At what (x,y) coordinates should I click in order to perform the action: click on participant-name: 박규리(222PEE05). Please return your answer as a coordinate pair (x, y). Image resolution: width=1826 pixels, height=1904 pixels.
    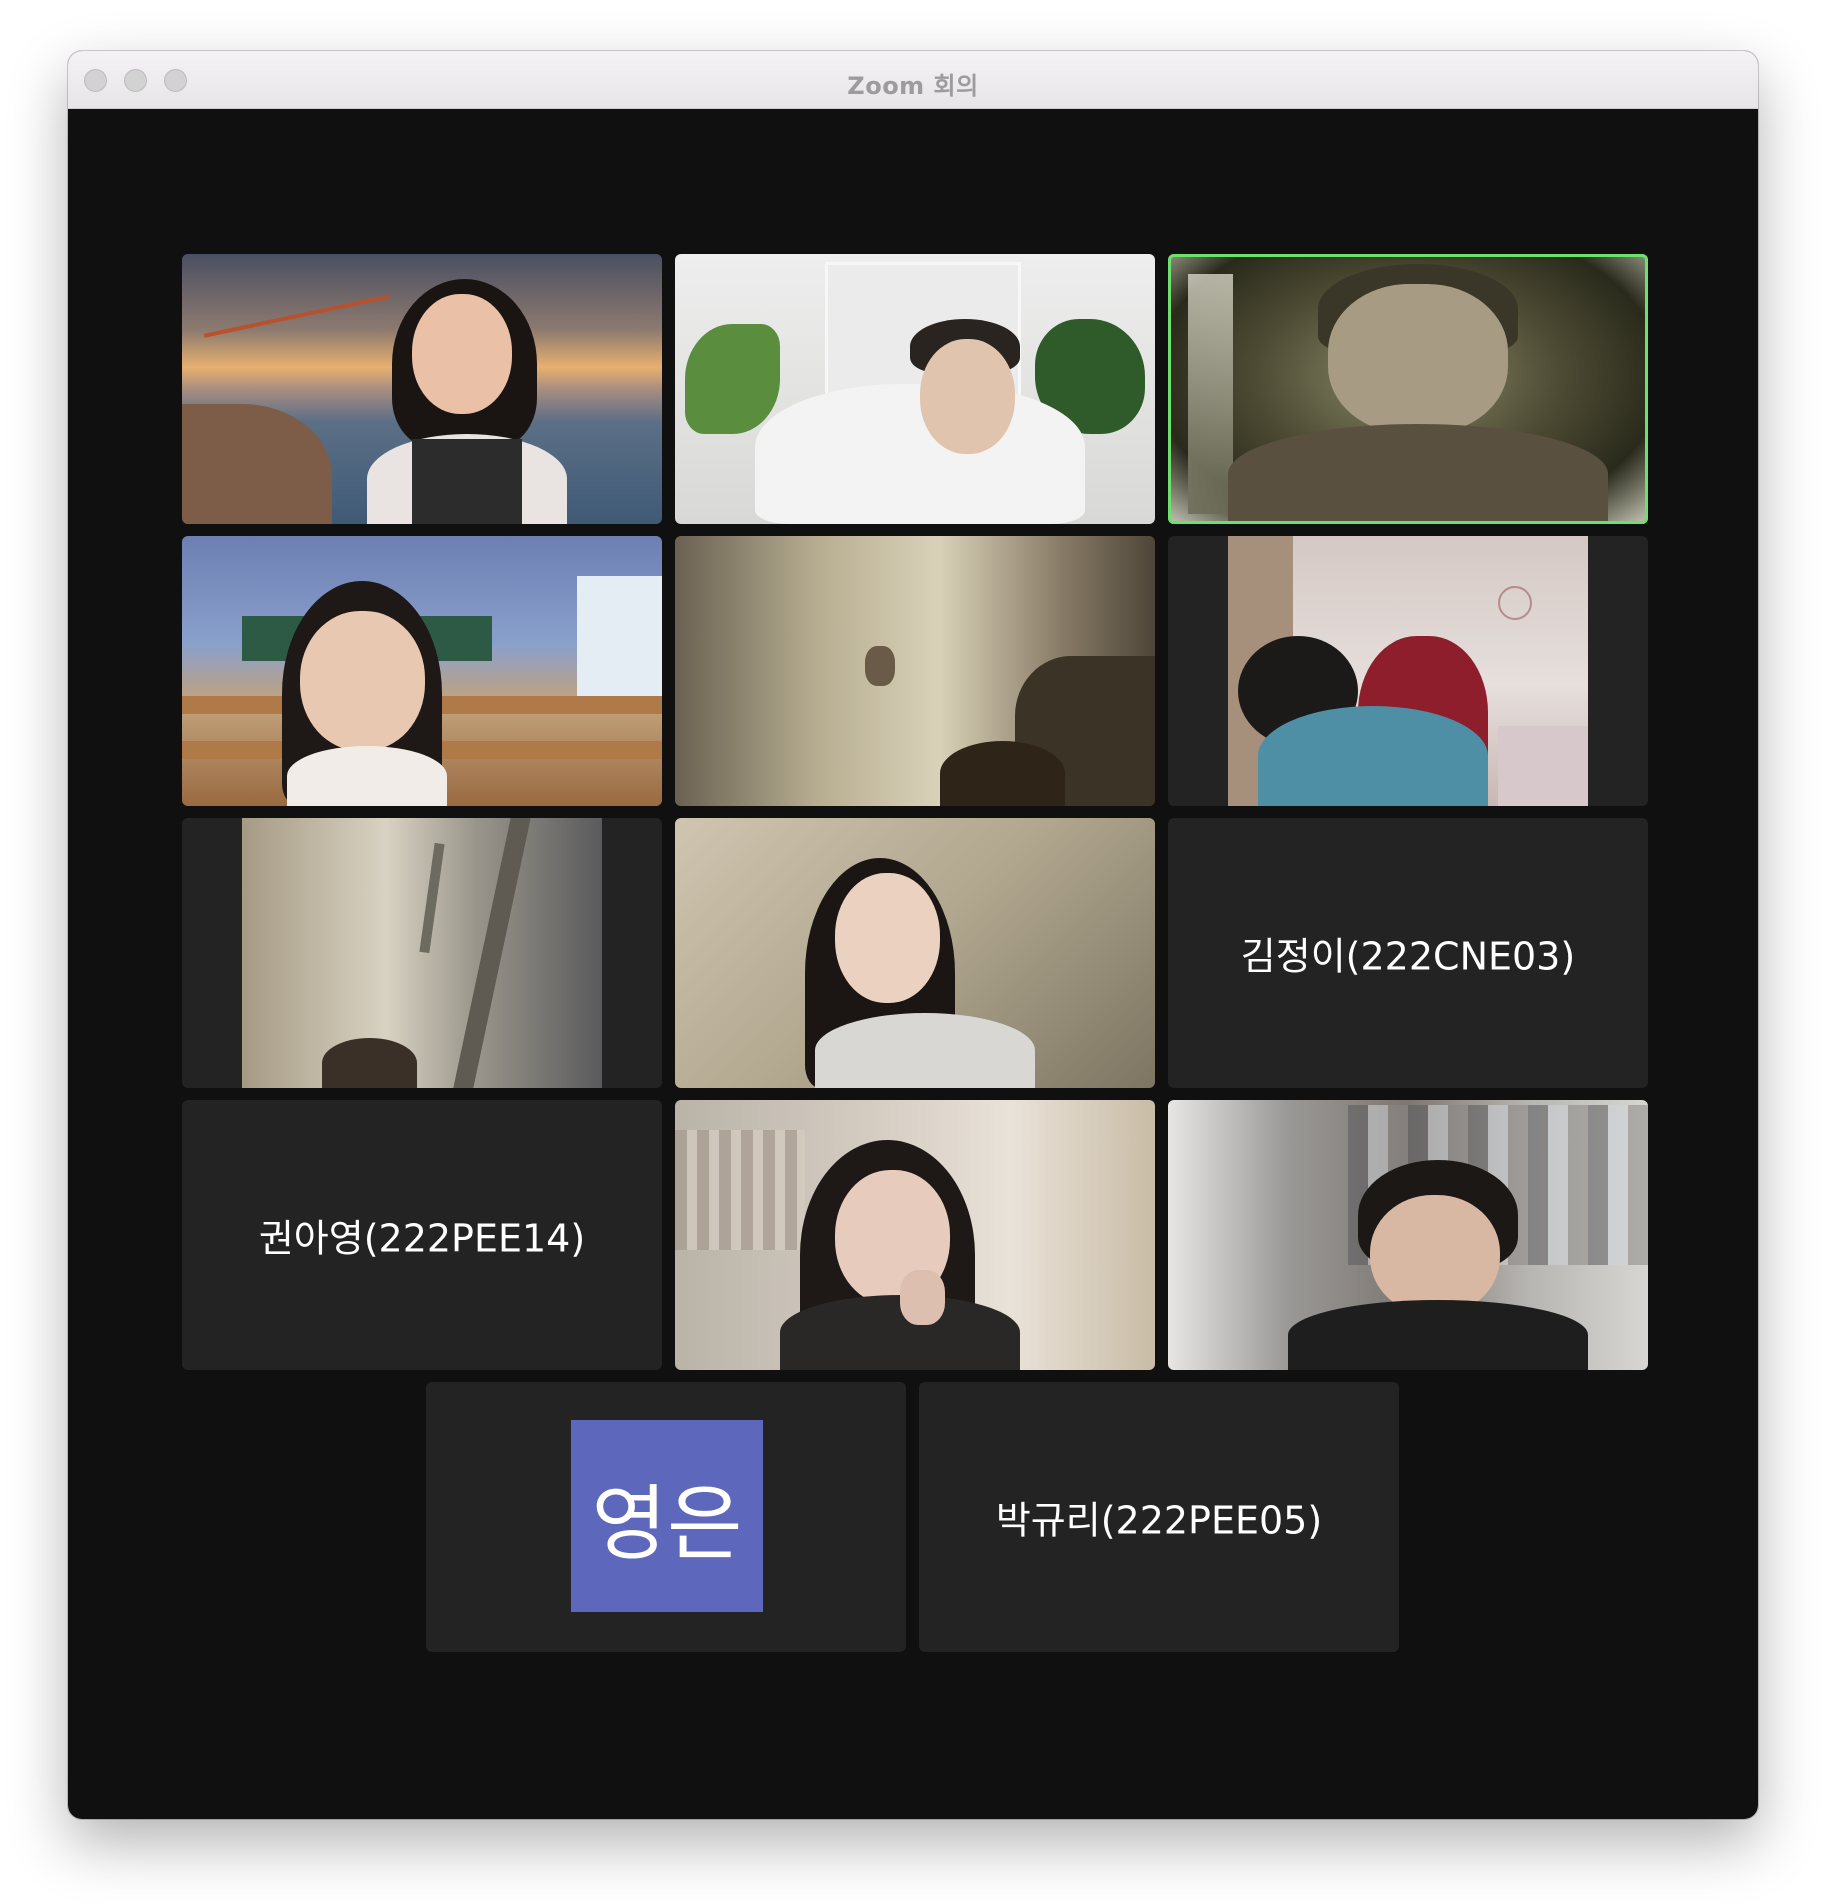
    Looking at the image, I should click on (1159, 1520).